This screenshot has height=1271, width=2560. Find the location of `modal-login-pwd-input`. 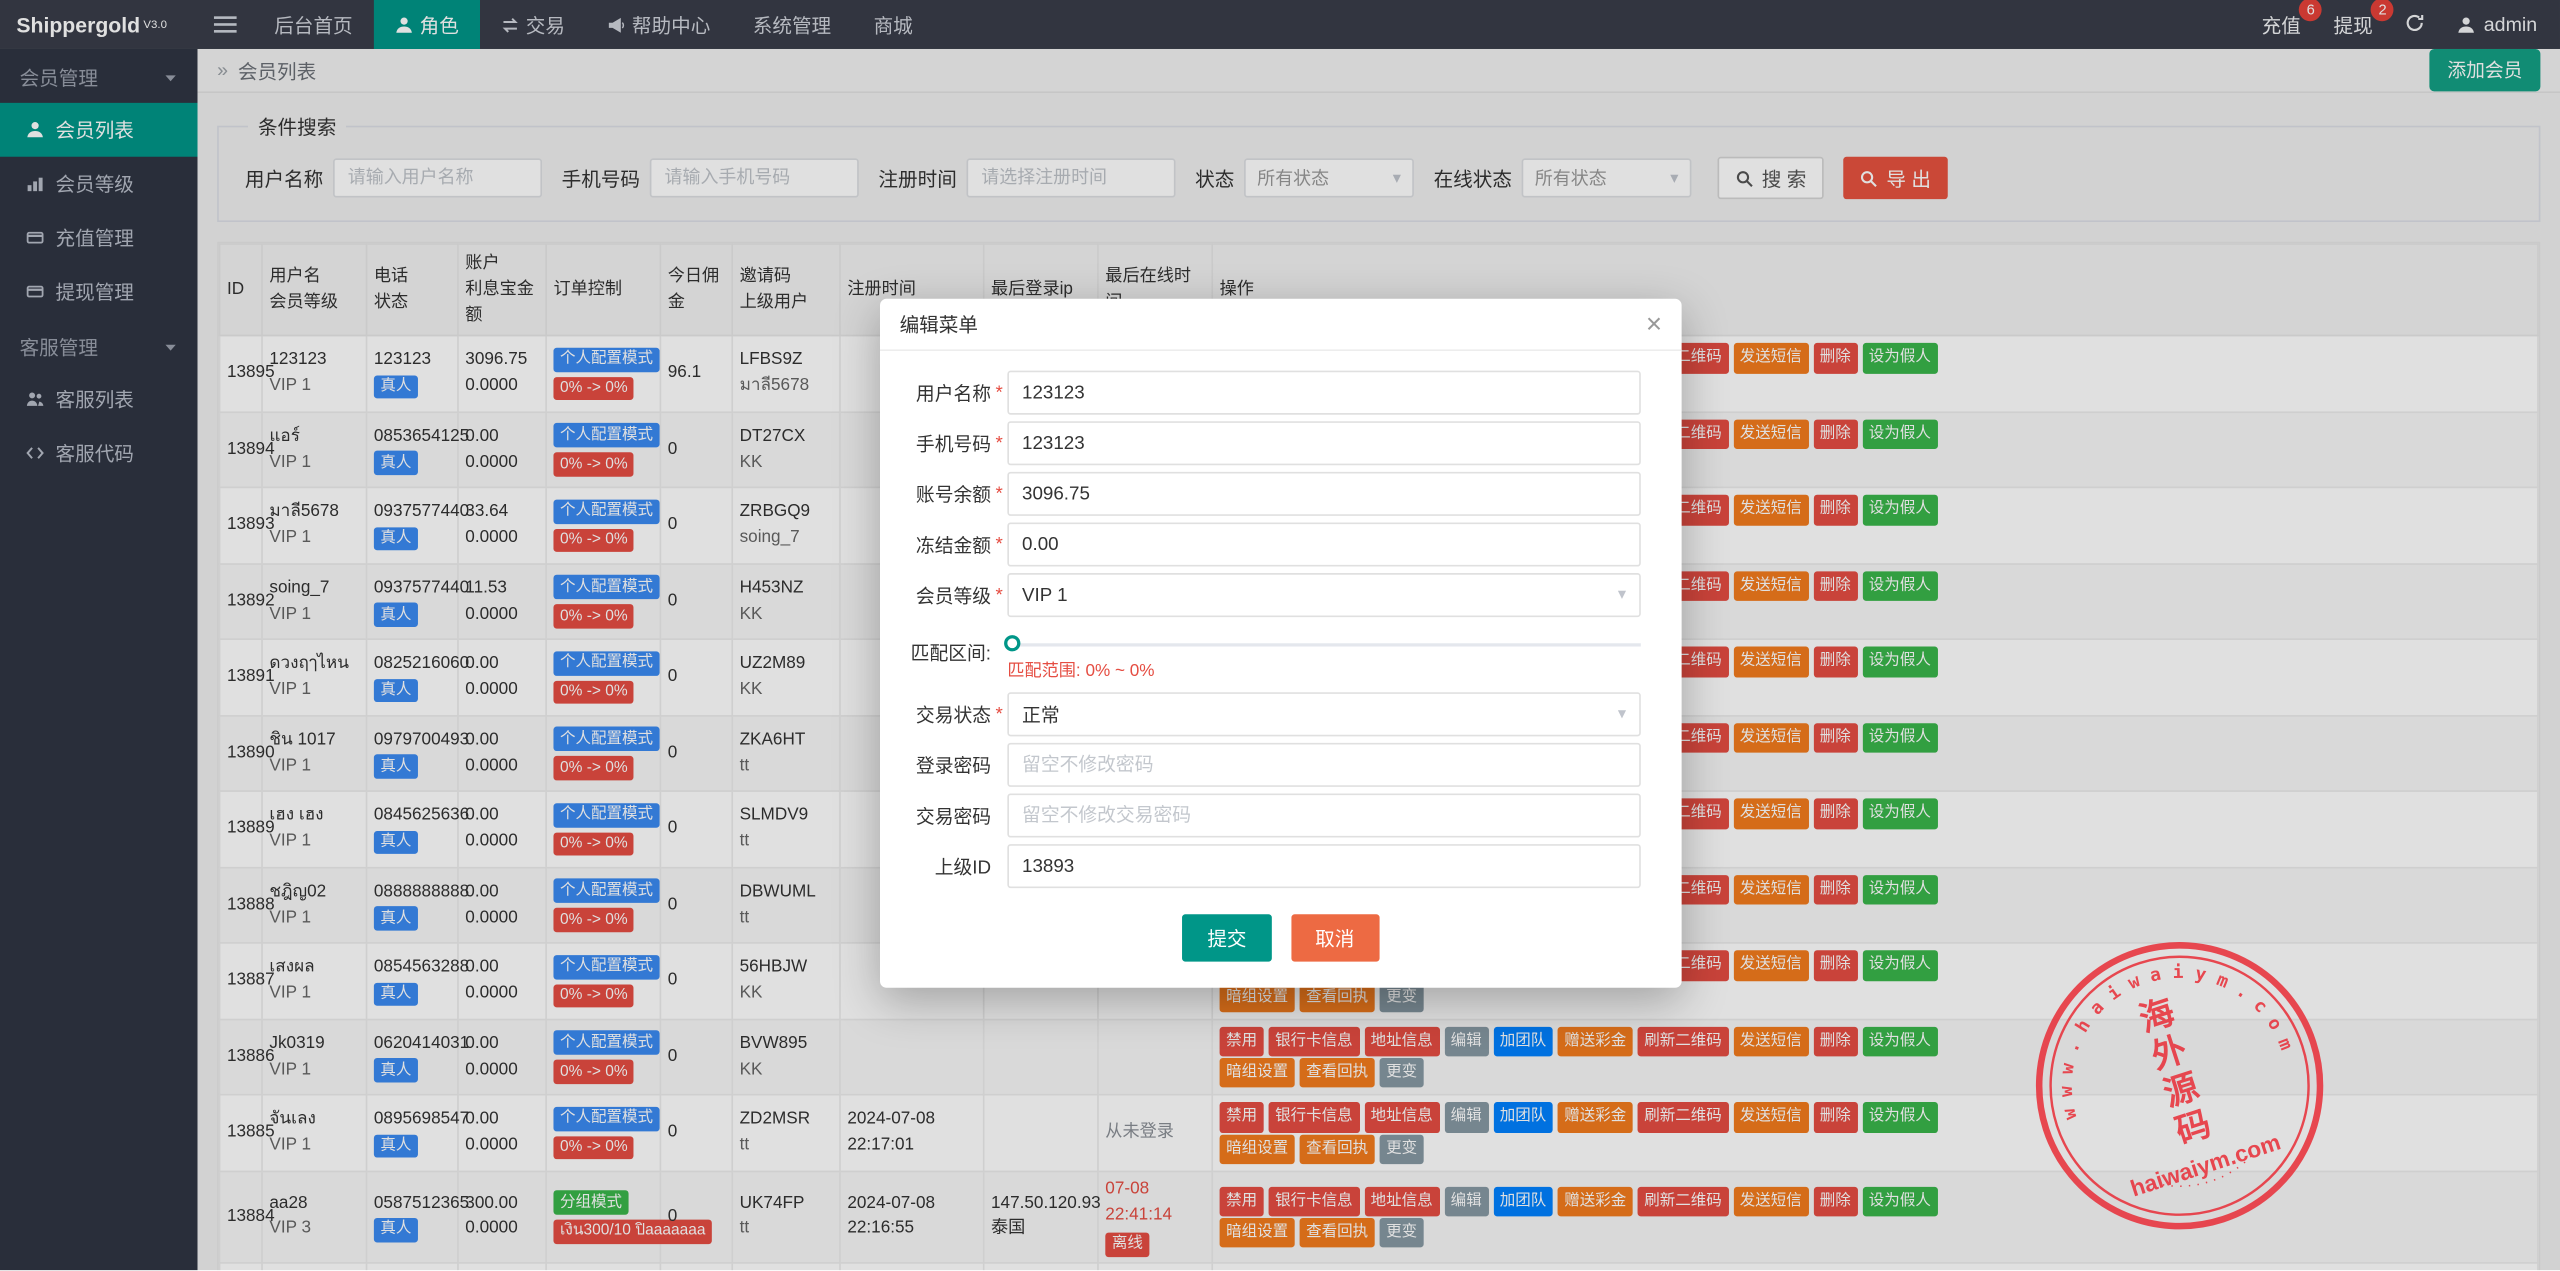

modal-login-pwd-input is located at coordinates (1324, 764).